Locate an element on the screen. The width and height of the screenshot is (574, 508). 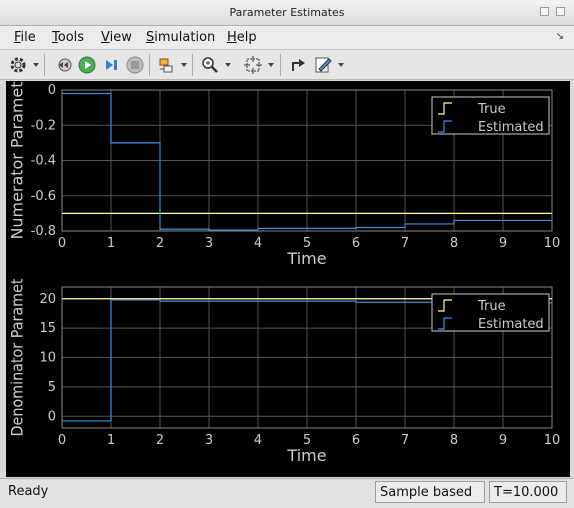
maximize-button is located at coordinates (560, 11).